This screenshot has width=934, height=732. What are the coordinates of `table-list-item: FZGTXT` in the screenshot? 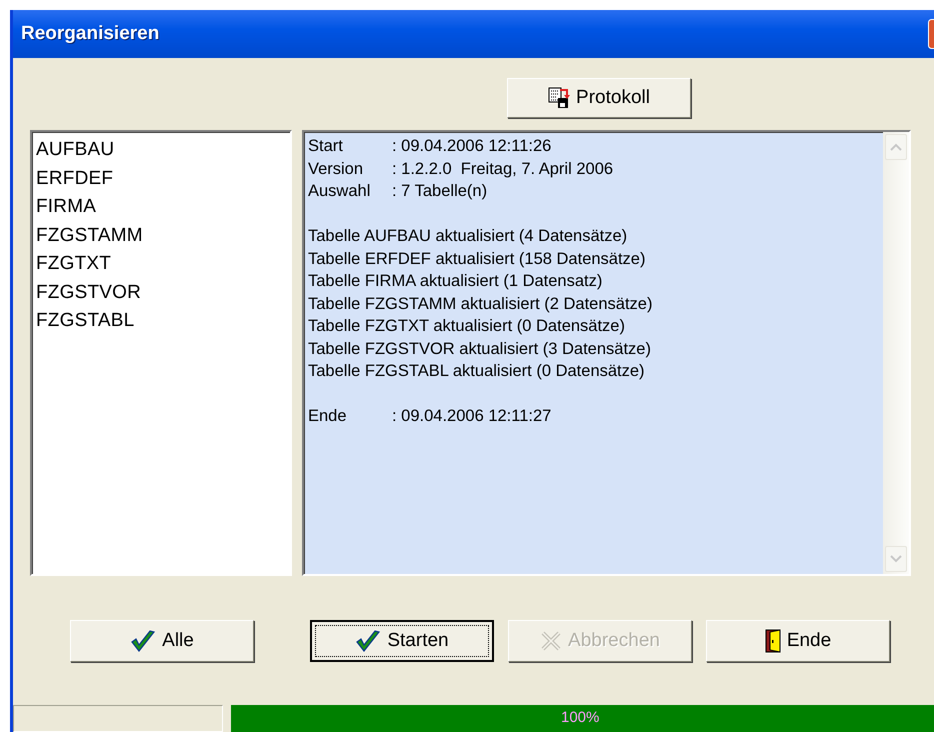 It's located at (161, 264).